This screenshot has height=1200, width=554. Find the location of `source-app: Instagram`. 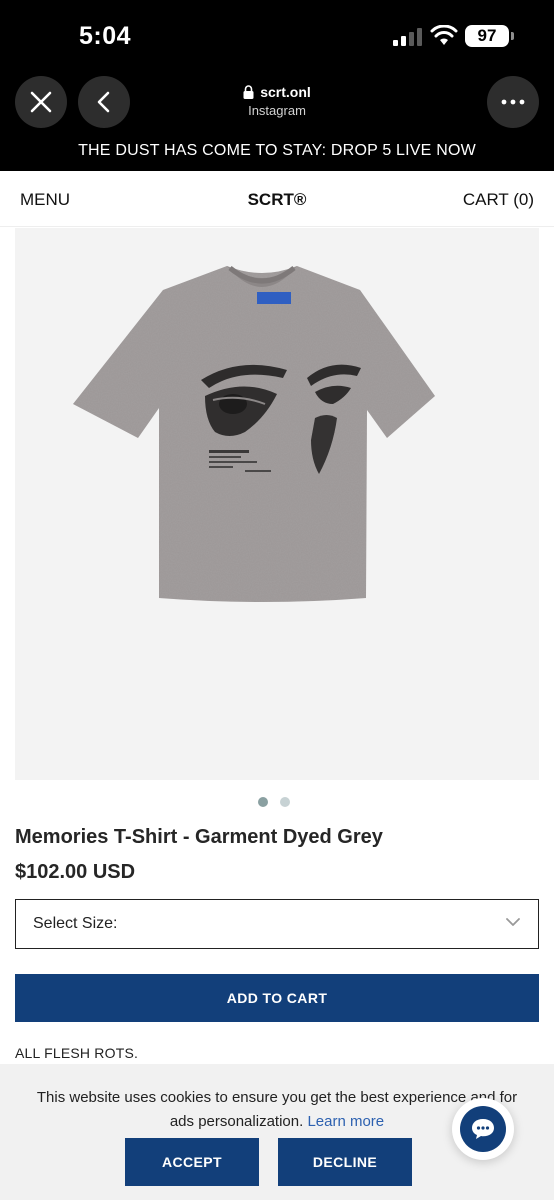

source-app: Instagram is located at coordinates (277, 110).